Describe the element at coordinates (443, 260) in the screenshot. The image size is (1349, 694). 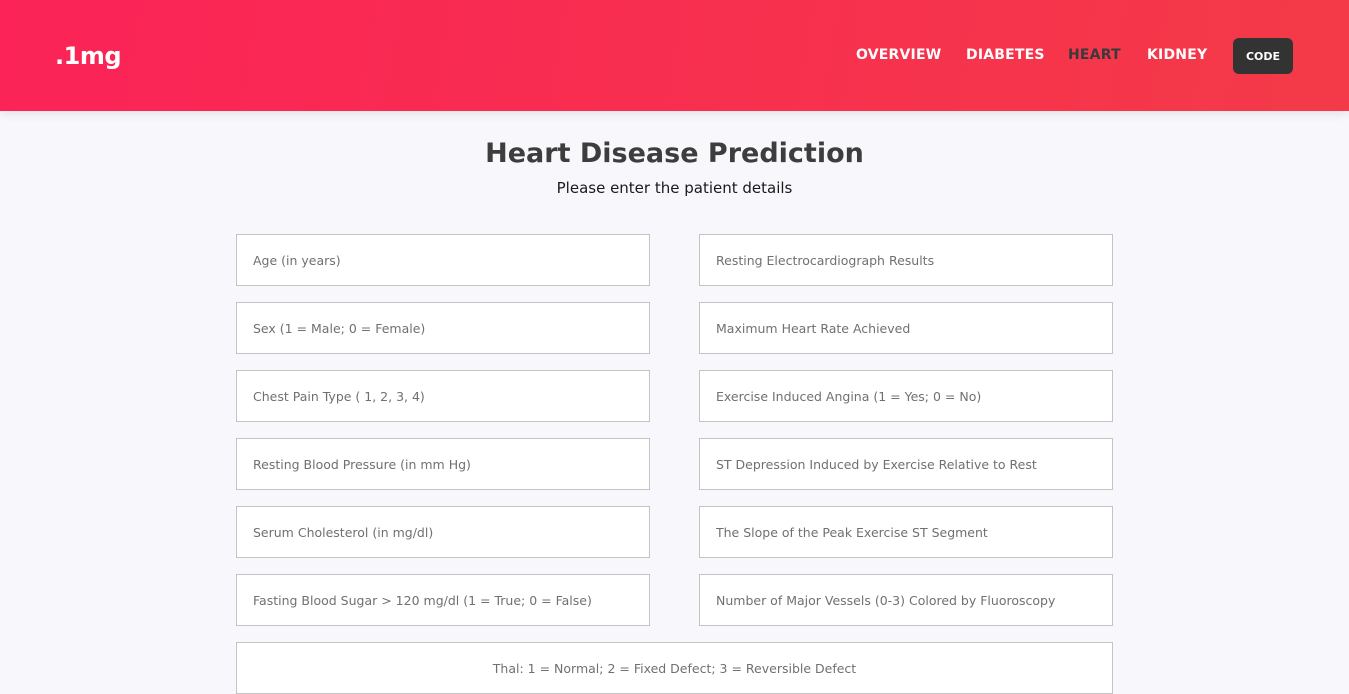
I see `age-input` at that location.